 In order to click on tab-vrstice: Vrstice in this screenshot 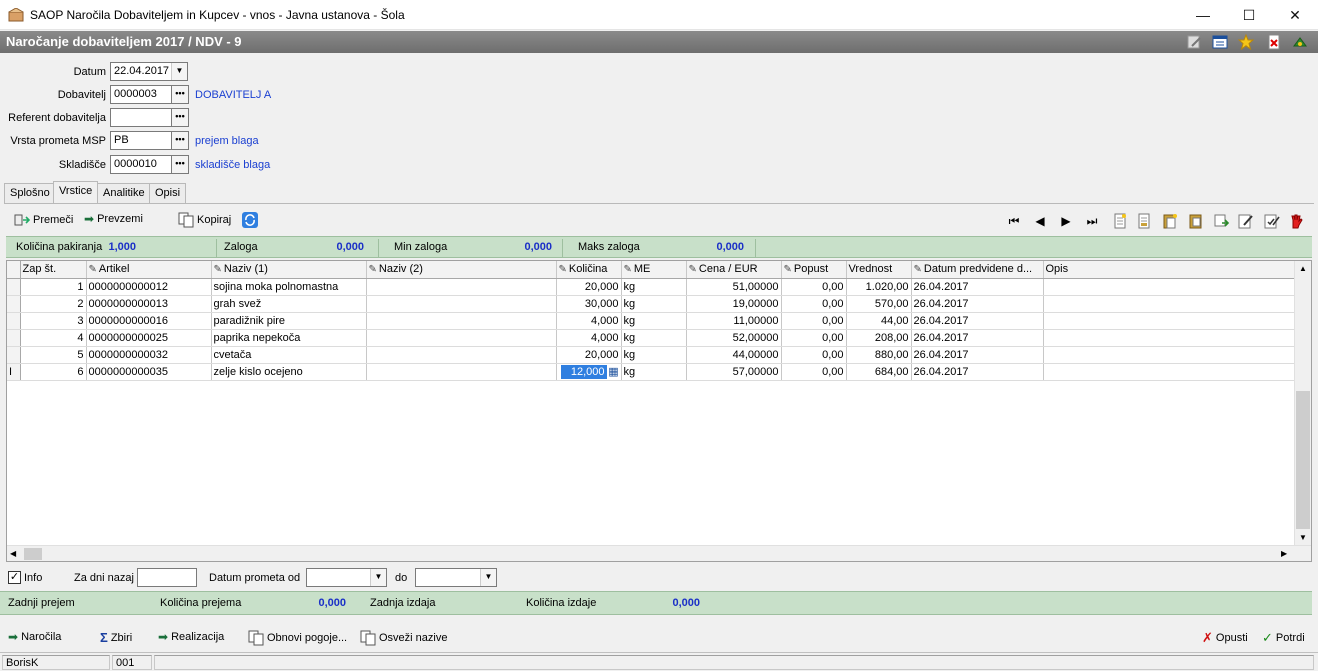, I will do `click(76, 192)`.